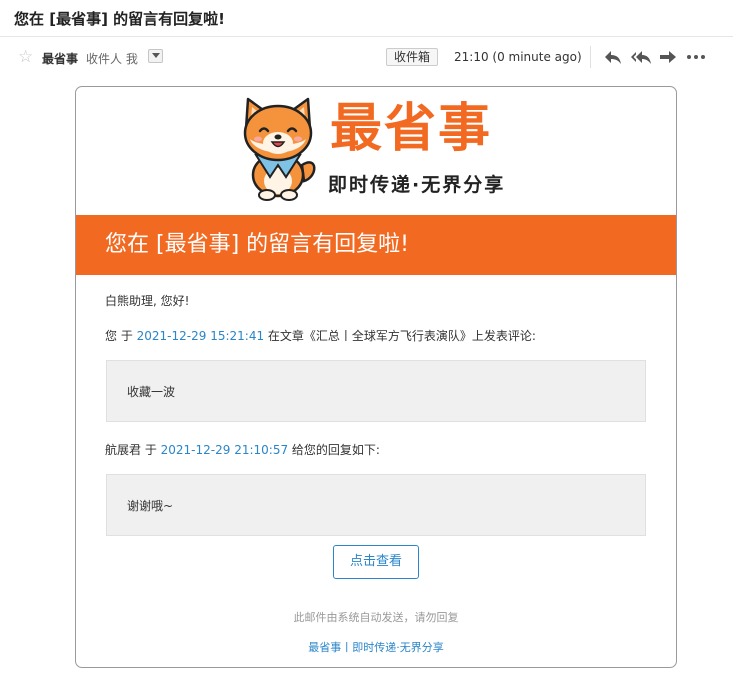 Image resolution: width=733 pixels, height=689 pixels. Describe the element at coordinates (400, 336) in the screenshot. I see `comment-info-suffix: 在文章《汇总丨全球军方飞行表演队》上发表评论:` at that location.